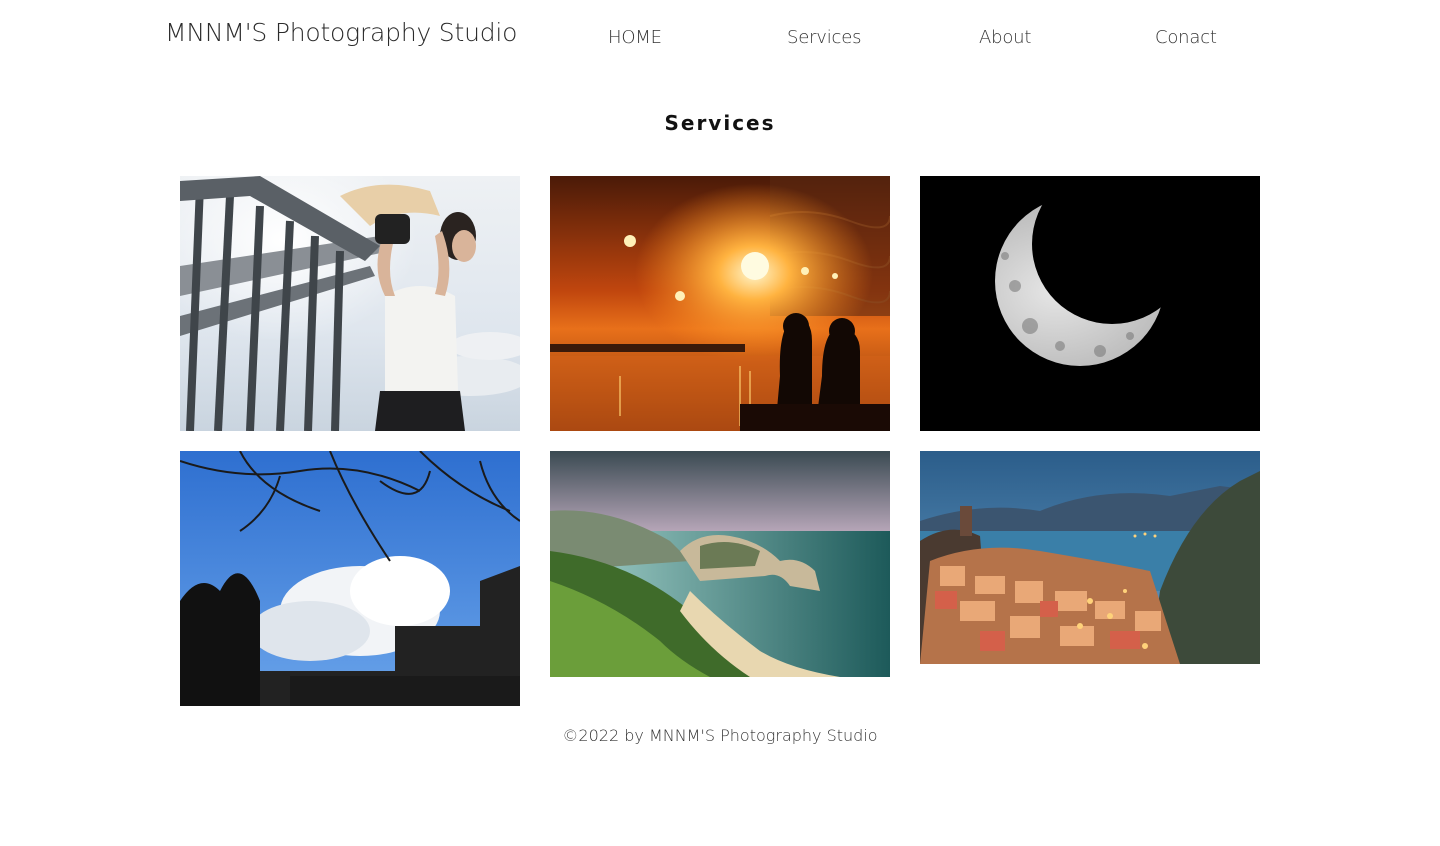 The height and width of the screenshot is (846, 1440). What do you see at coordinates (720, 40) in the screenshot?
I see `main-nav: HOME Services About Conact` at bounding box center [720, 40].